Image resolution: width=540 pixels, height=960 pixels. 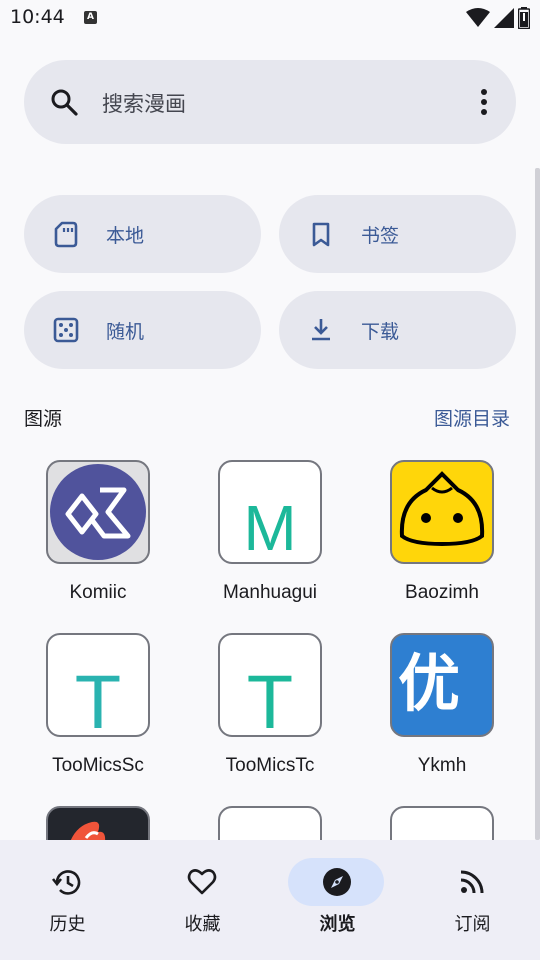 I want to click on source-name: Baozimh, so click(x=442, y=592).